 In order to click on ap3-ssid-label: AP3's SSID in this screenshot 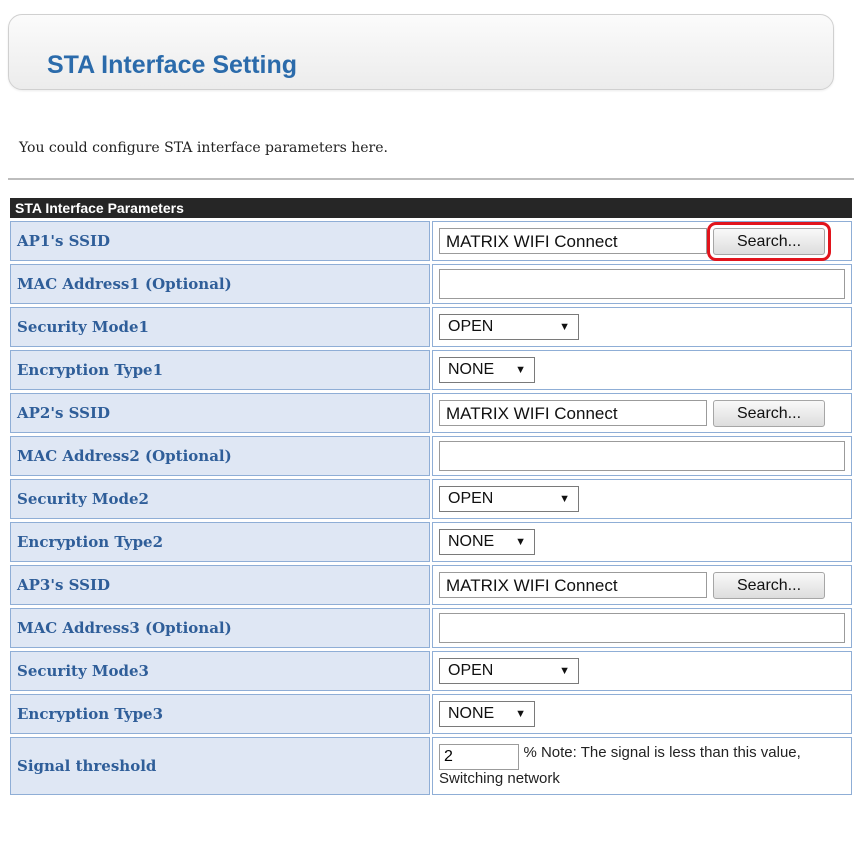, I will do `click(220, 585)`.